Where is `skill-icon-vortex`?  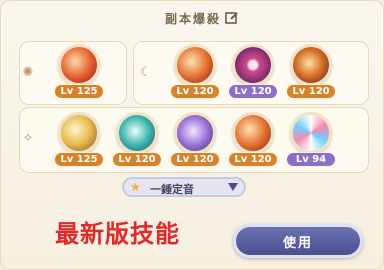
skill-icon-vortex is located at coordinates (311, 65).